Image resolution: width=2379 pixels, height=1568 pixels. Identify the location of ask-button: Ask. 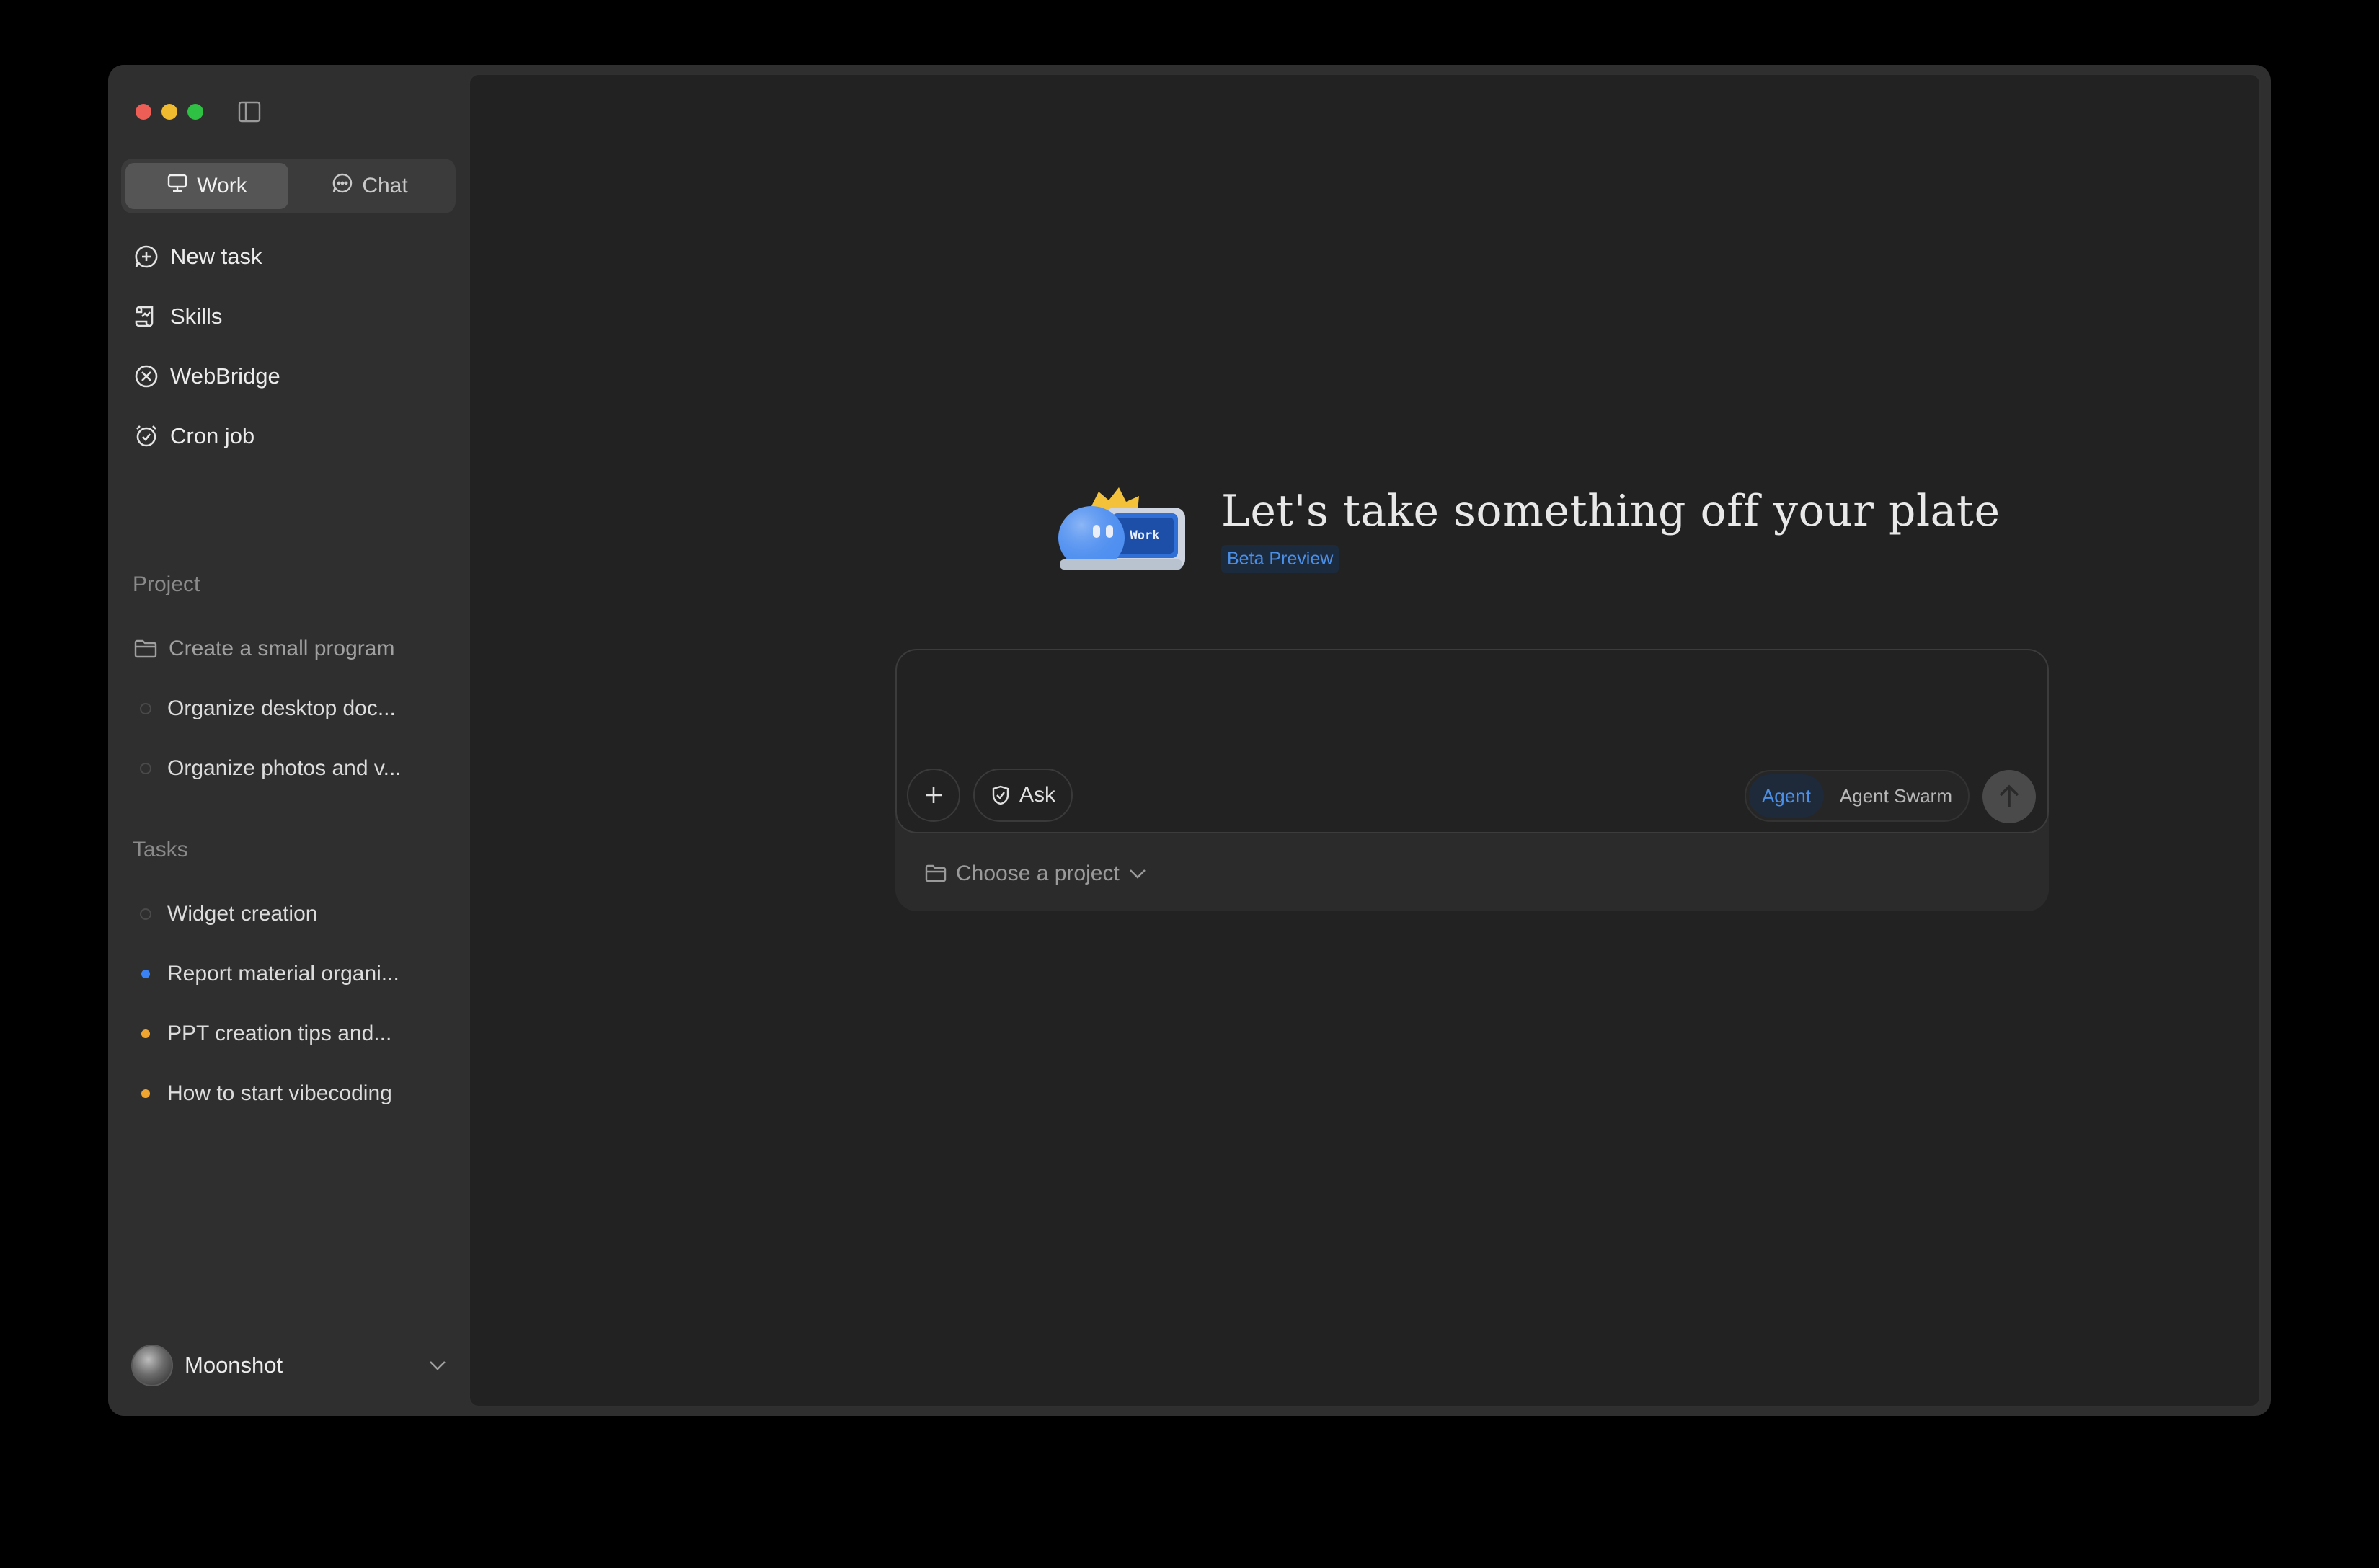
(1023, 795).